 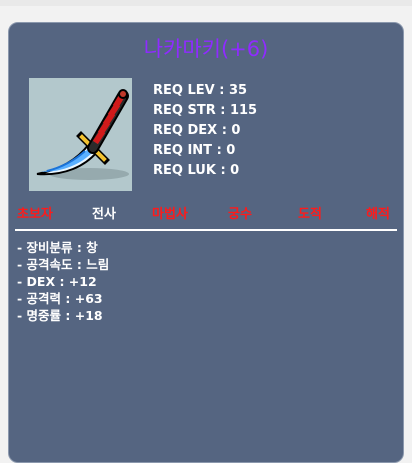 I want to click on job-bowman: 궁수, so click(x=240, y=214).